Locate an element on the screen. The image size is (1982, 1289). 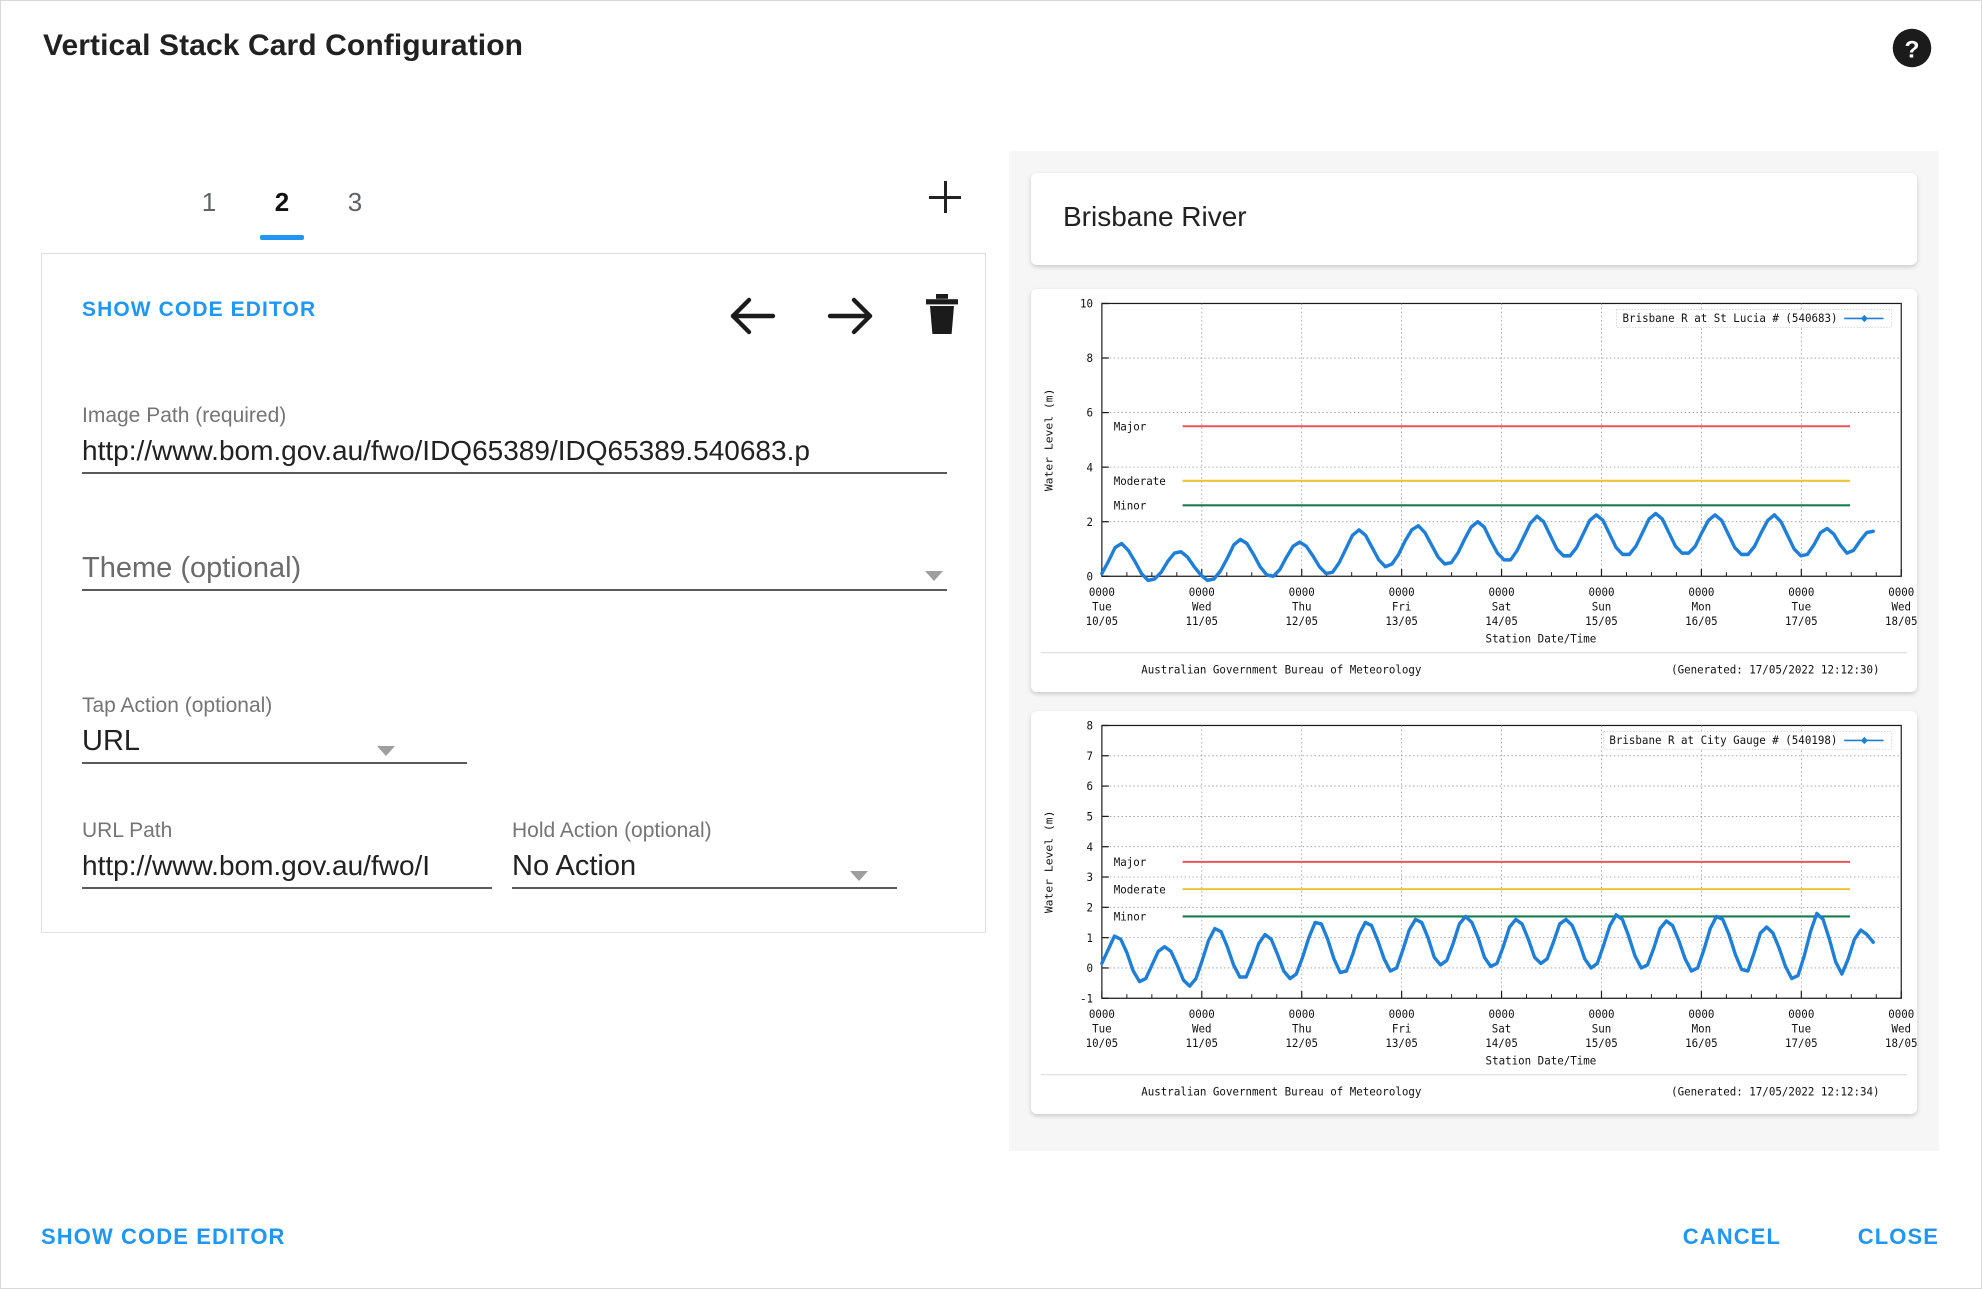
card-tabs: 1 2 3 is located at coordinates (513, 217).